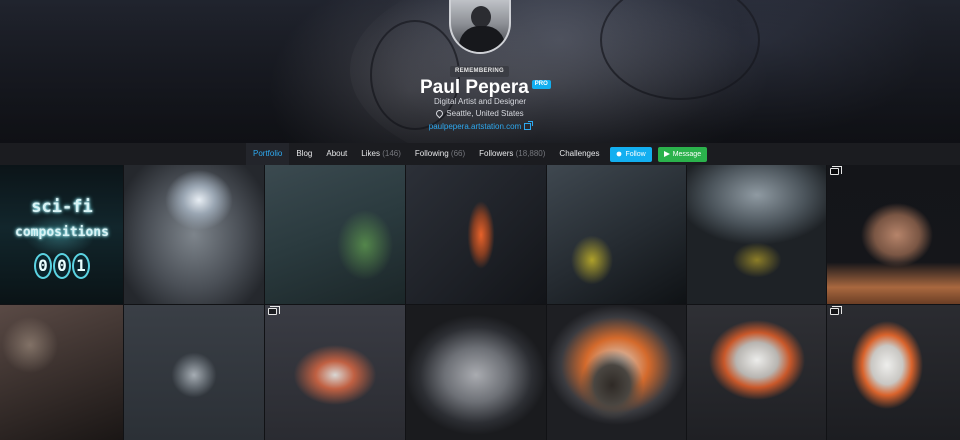  I want to click on tab-likes: Likes (146), so click(381, 154).